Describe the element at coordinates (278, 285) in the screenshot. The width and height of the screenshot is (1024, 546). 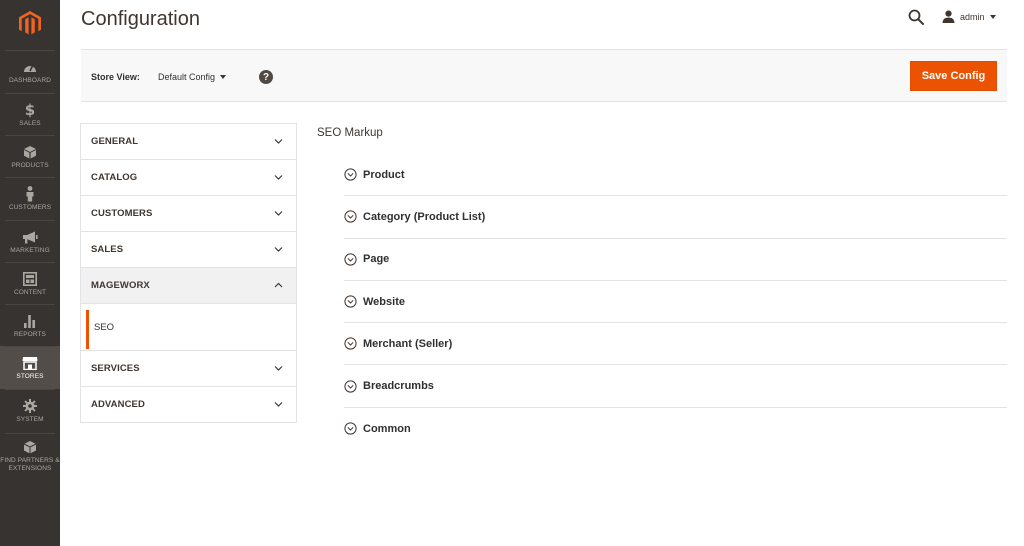
I see `chevron-up-icon` at that location.